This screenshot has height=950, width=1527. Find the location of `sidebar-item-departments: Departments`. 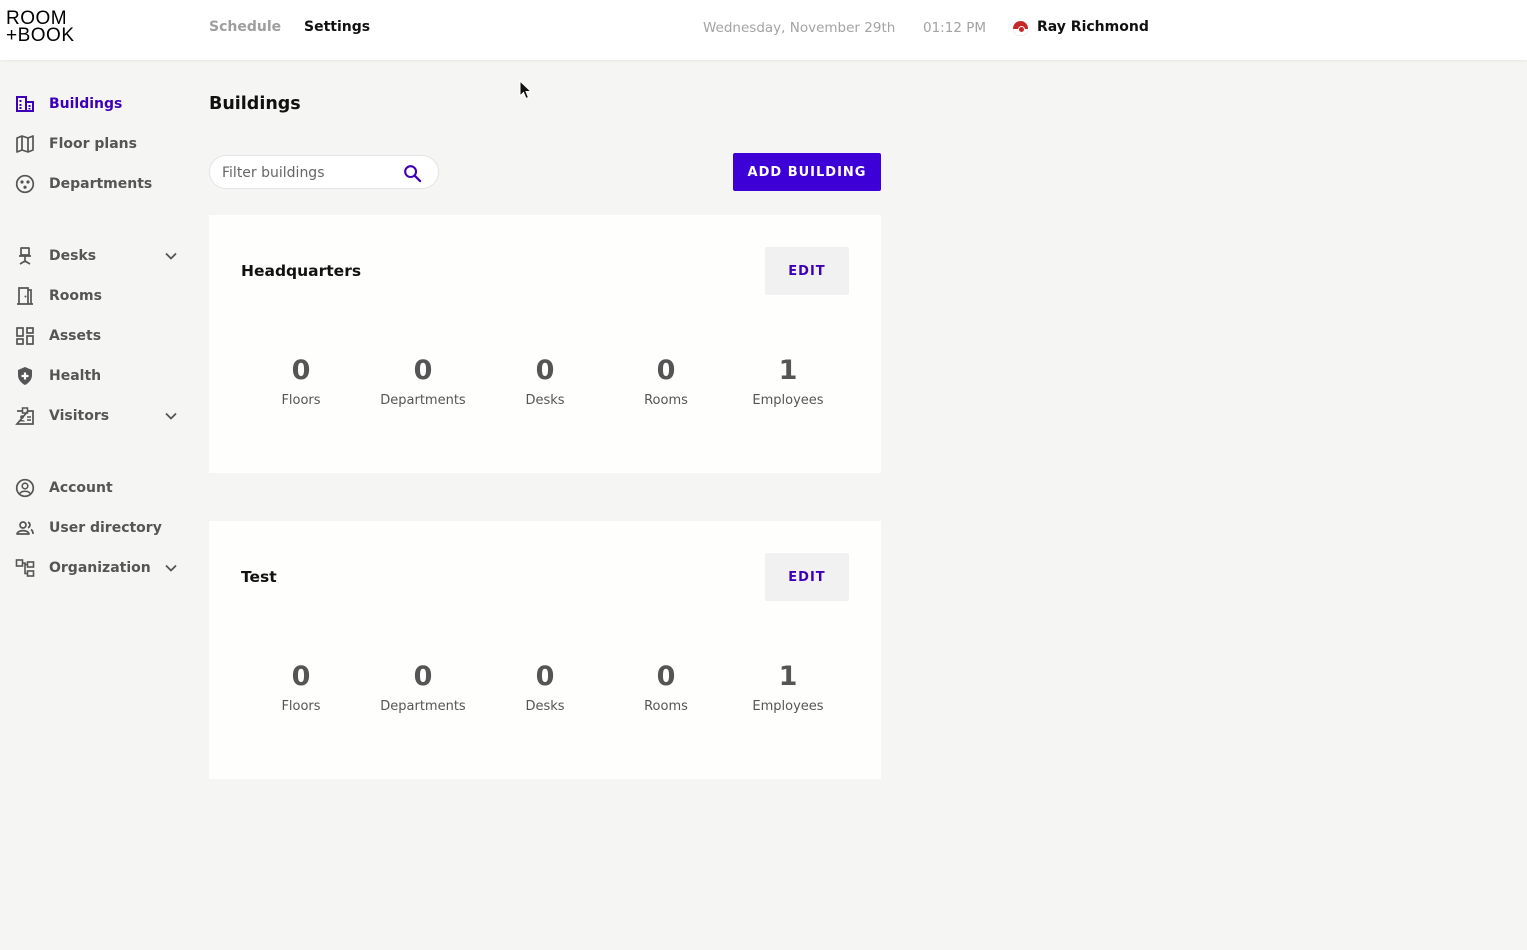

sidebar-item-departments: Departments is located at coordinates (95, 184).